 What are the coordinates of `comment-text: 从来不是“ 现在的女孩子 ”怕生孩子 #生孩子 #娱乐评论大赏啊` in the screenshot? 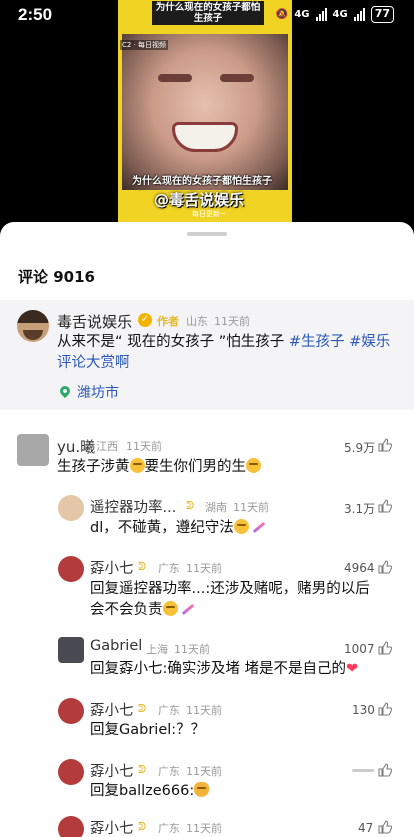 It's located at (227, 353).